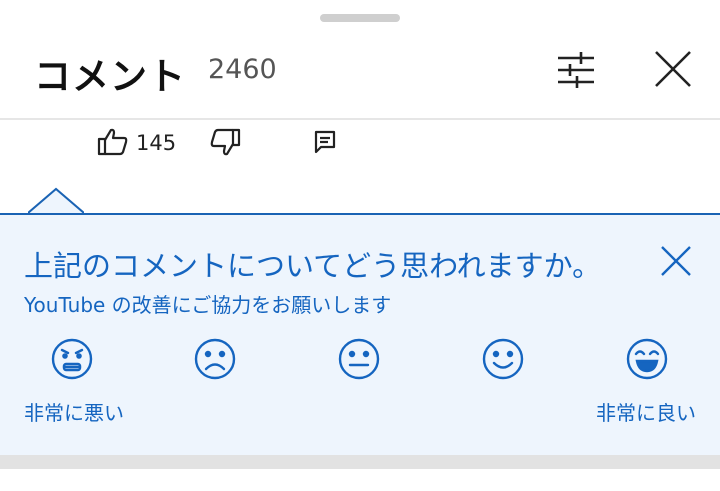 This screenshot has height=491, width=720. What do you see at coordinates (360, 214) in the screenshot?
I see `survey-border` at bounding box center [360, 214].